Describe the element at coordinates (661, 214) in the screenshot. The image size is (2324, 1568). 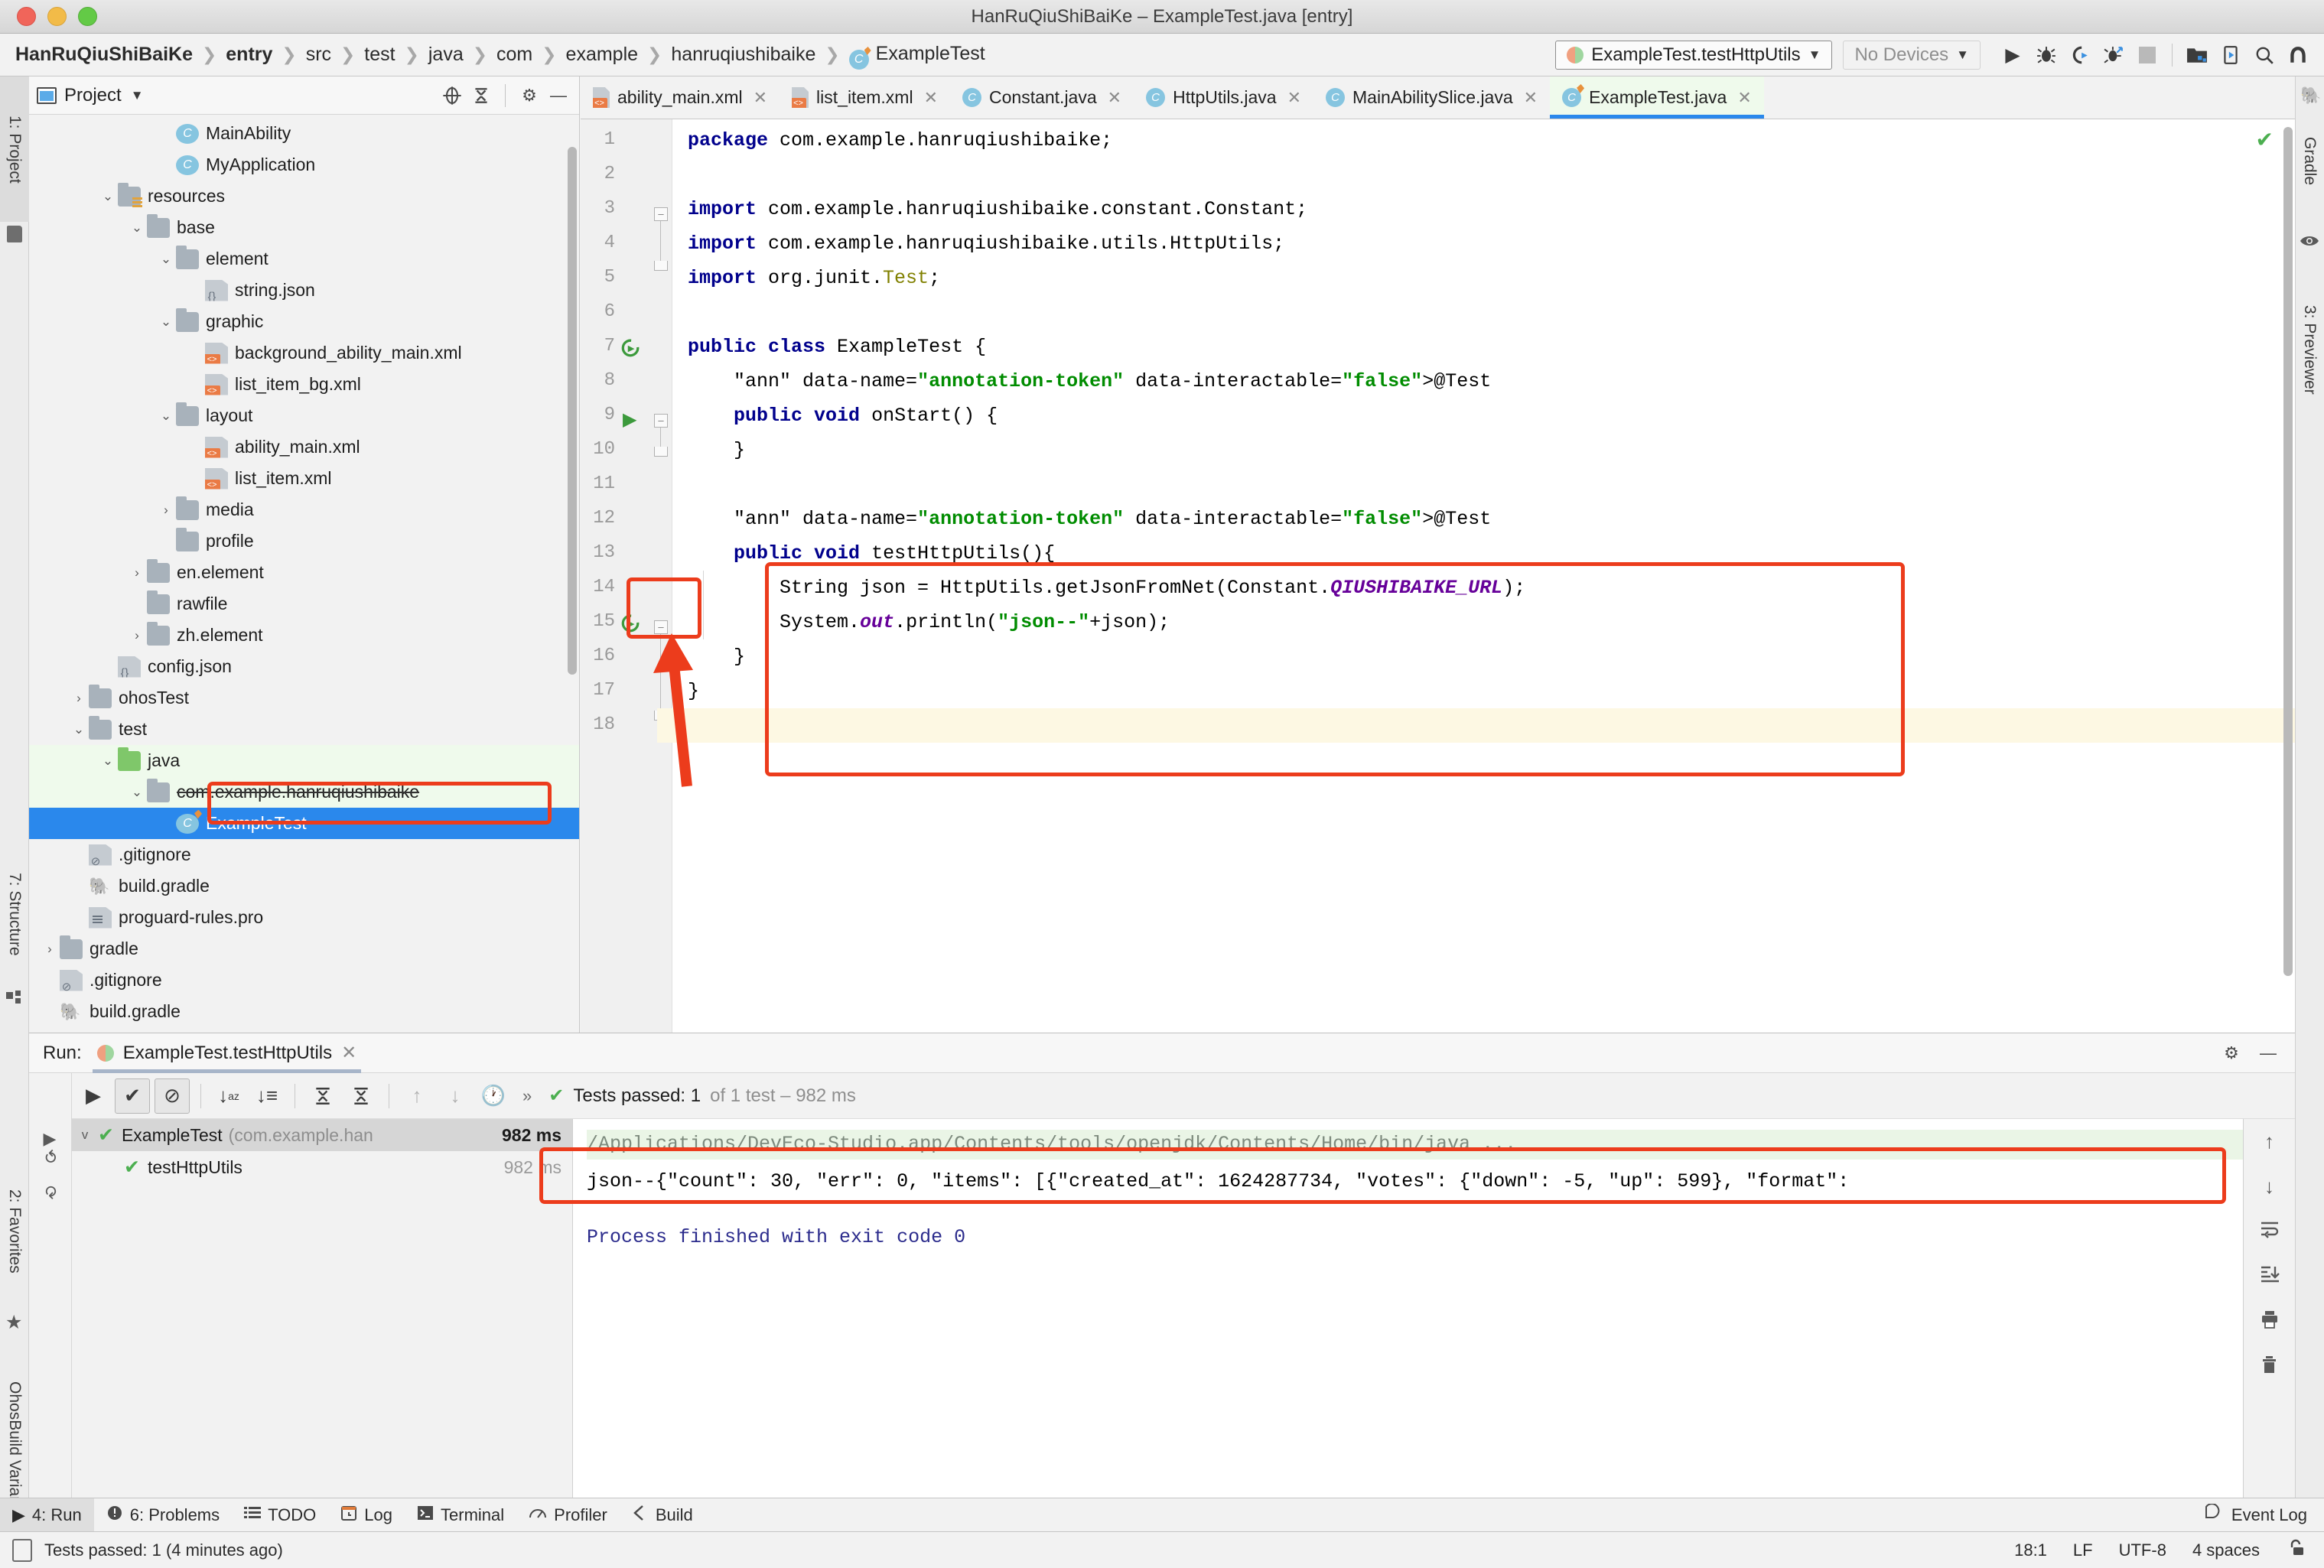
I see `fold-handle-imports: –` at that location.